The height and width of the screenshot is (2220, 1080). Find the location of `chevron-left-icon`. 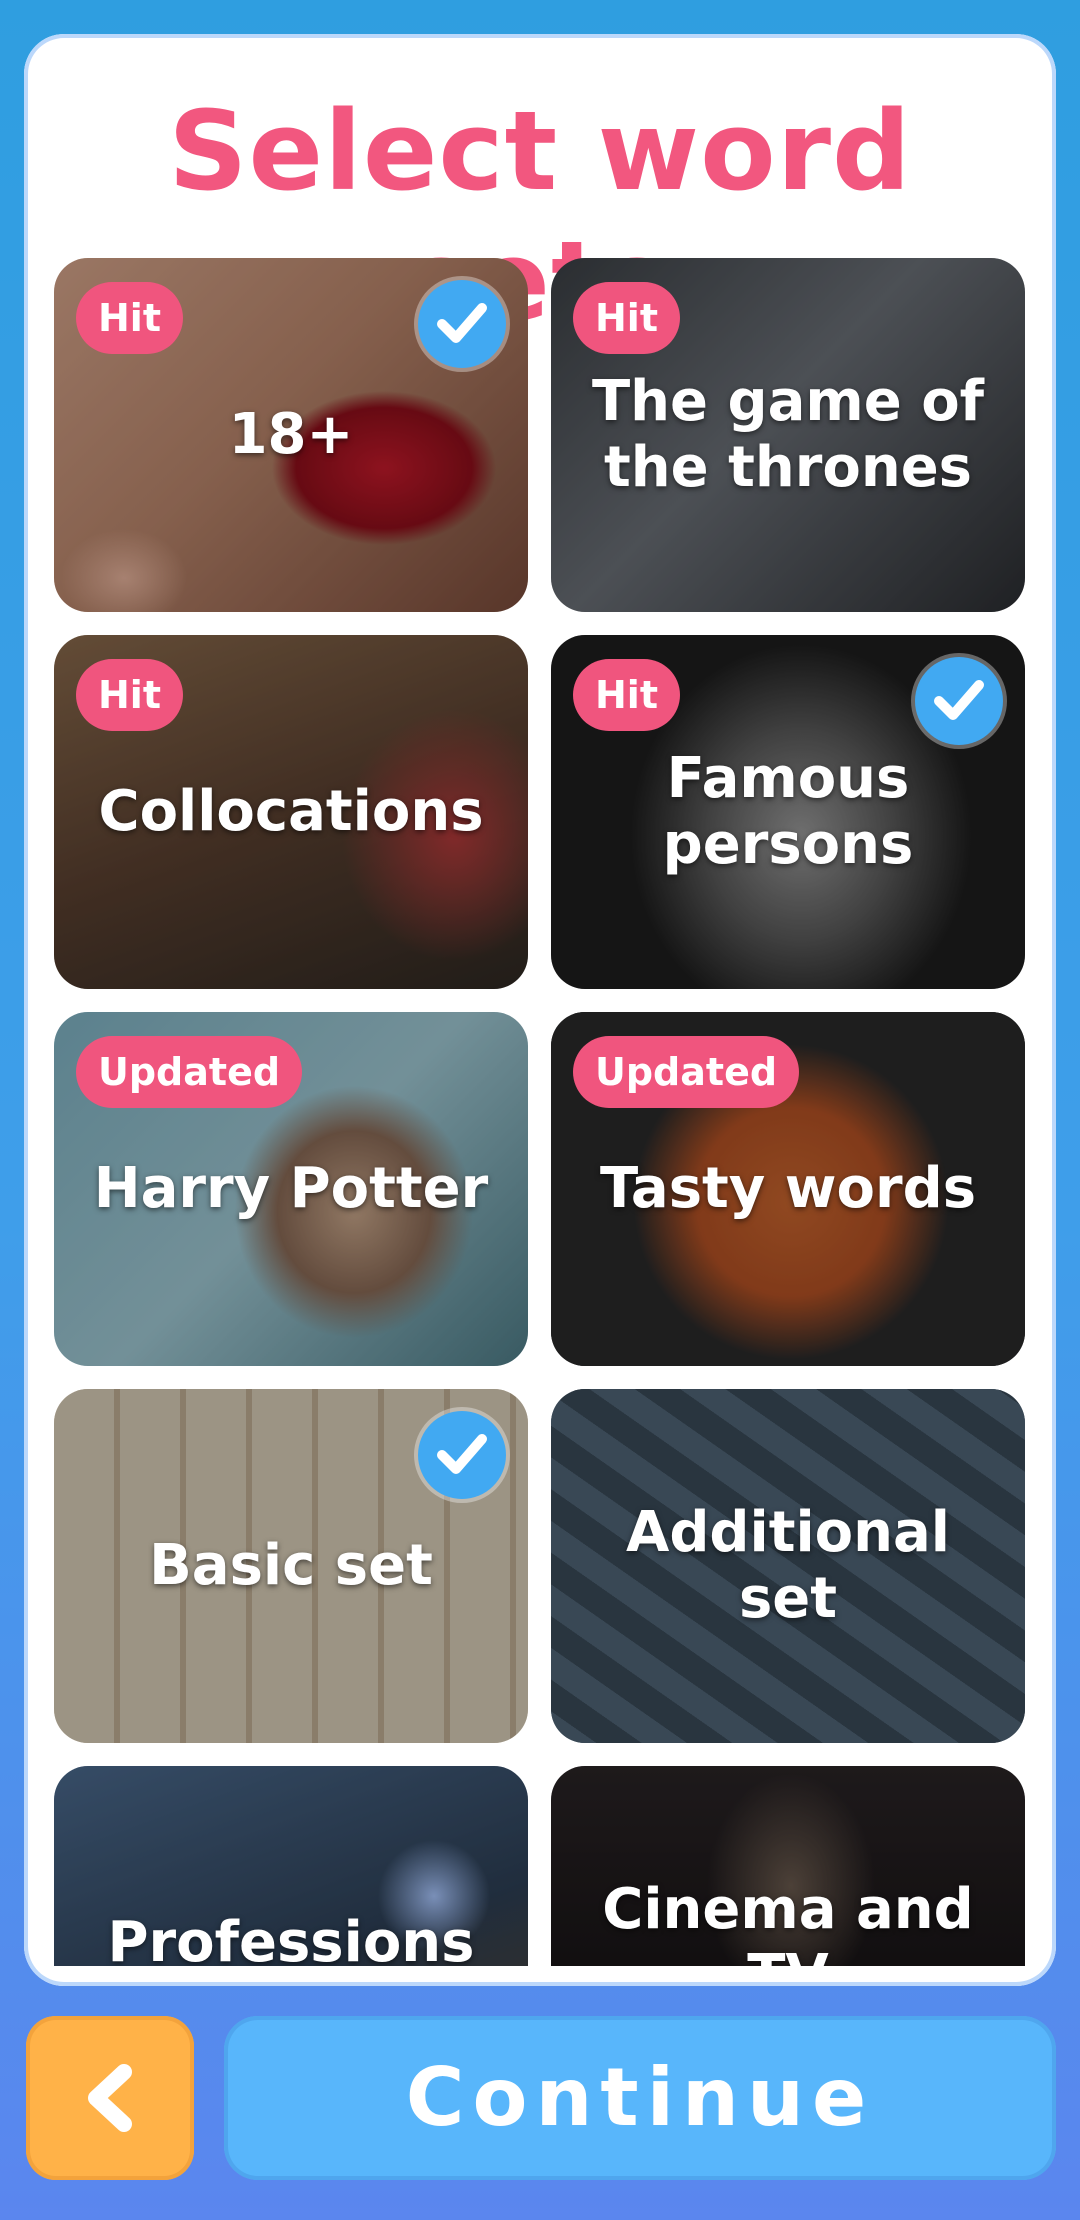

chevron-left-icon is located at coordinates (110, 2098).